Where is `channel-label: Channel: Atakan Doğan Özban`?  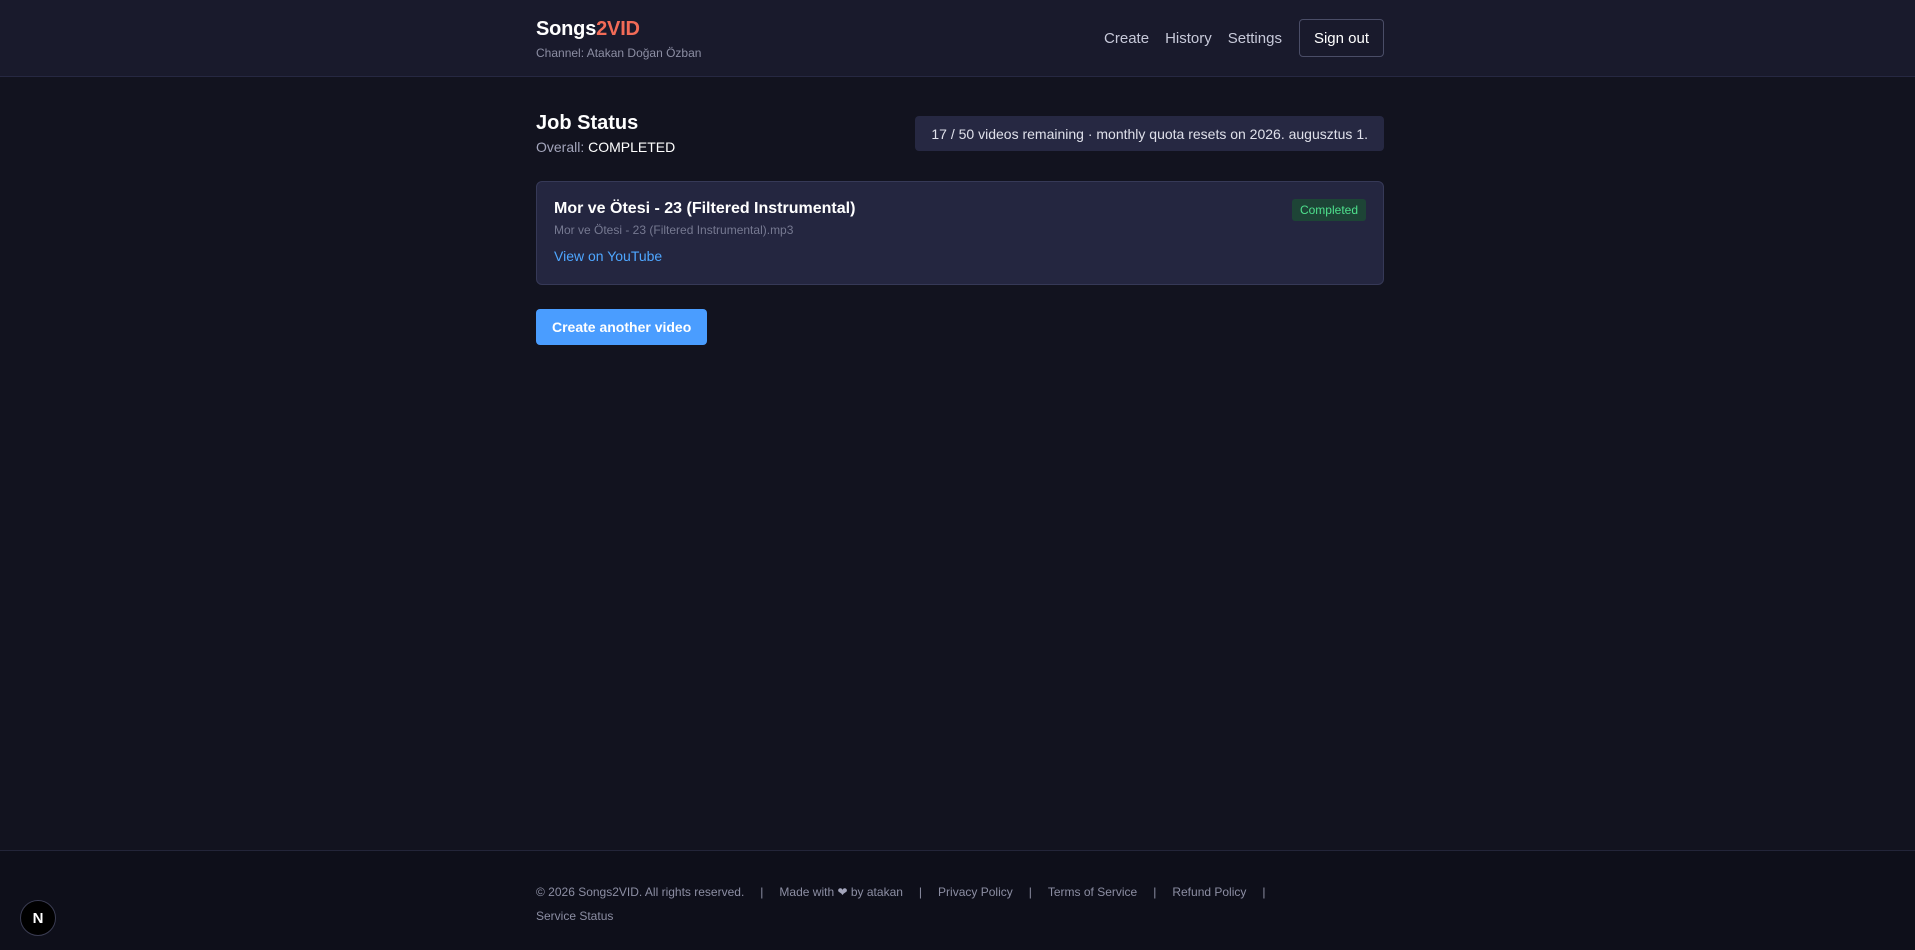 channel-label: Channel: Atakan Doğan Özban is located at coordinates (619, 53).